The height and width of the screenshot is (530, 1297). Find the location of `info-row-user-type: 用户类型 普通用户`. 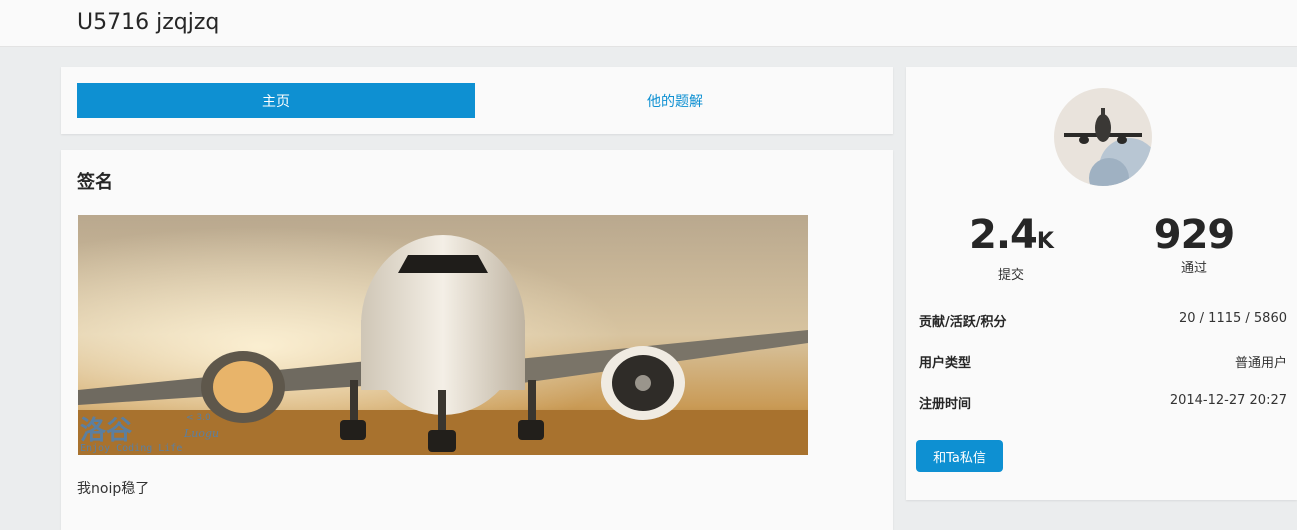

info-row-user-type: 用户类型 普通用户 is located at coordinates (1103, 362).